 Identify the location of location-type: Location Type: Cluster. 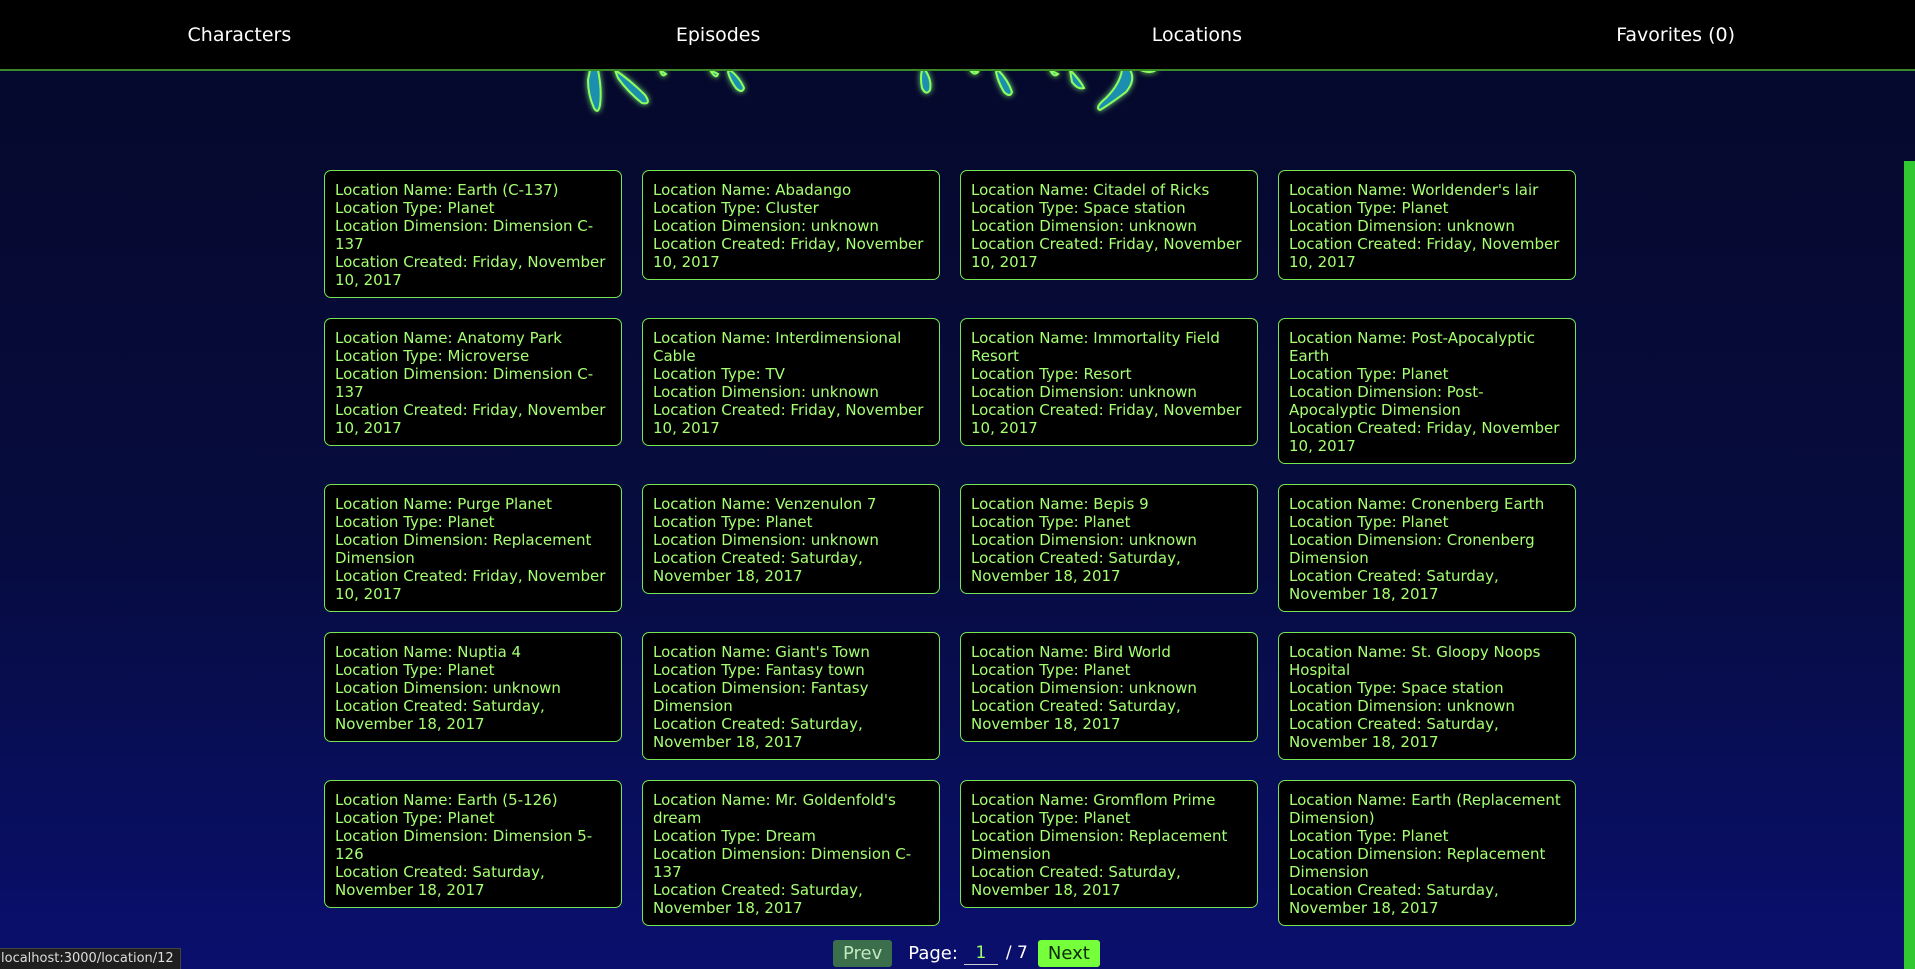
(791, 208).